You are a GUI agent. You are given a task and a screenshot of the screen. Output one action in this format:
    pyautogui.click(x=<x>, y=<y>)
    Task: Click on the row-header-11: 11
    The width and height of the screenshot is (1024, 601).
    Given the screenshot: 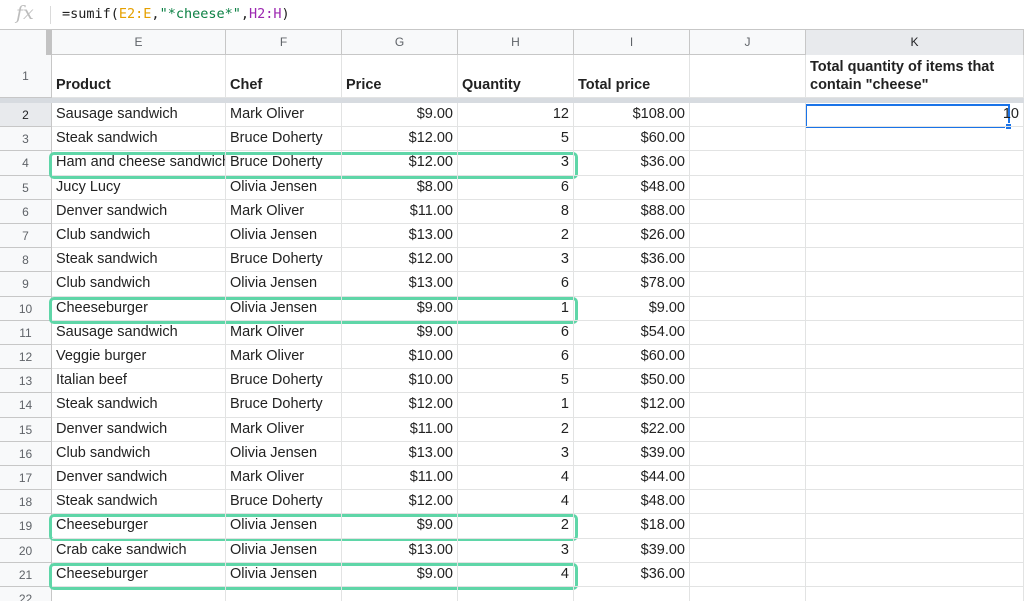 What is the action you would take?
    pyautogui.click(x=26, y=332)
    